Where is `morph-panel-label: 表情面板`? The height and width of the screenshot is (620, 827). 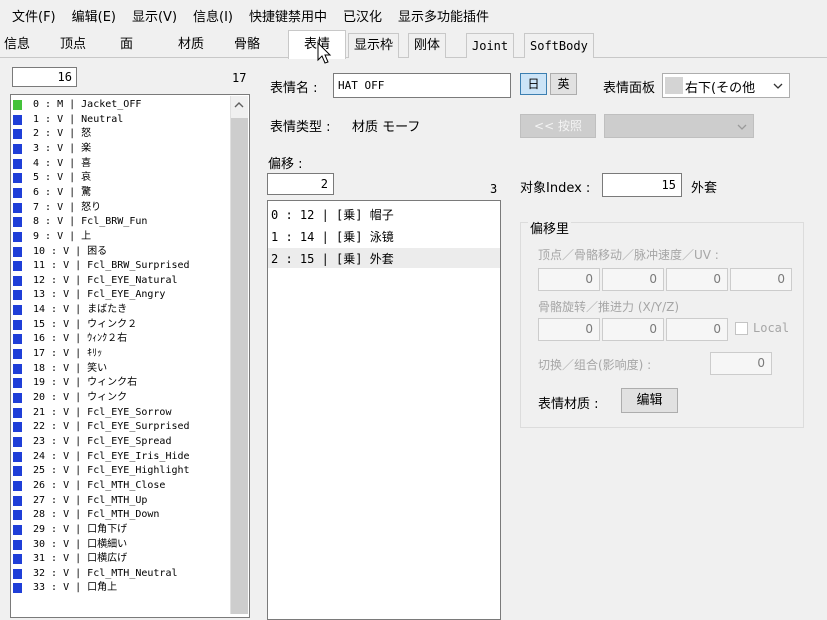
morph-panel-label: 表情面板 is located at coordinates (629, 88).